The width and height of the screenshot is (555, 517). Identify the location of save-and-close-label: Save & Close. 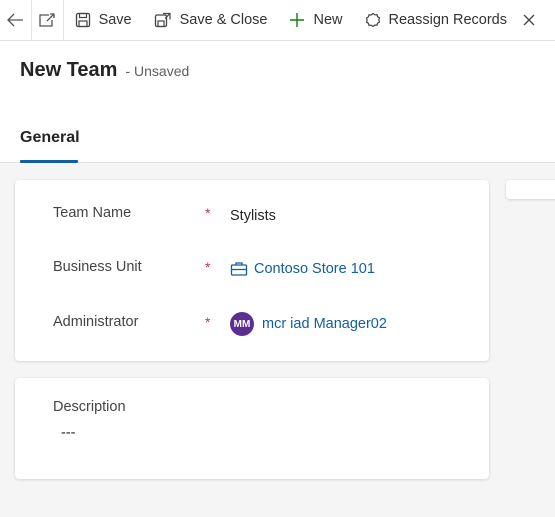
(223, 20).